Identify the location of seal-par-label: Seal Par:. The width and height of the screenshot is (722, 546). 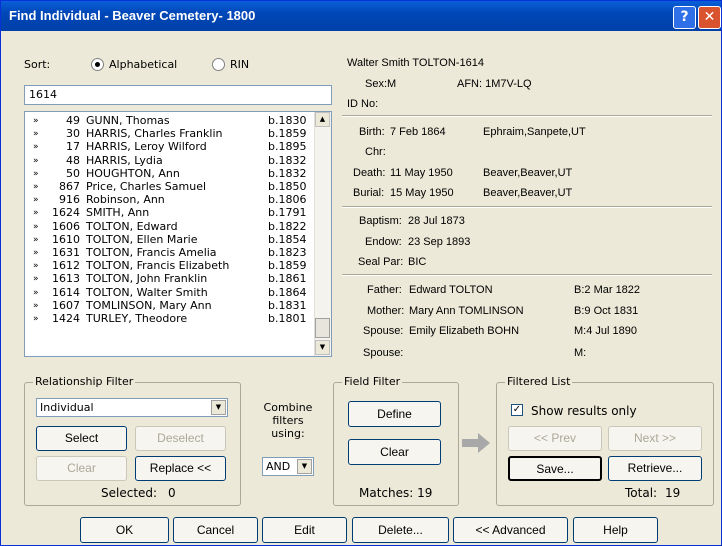
(381, 262).